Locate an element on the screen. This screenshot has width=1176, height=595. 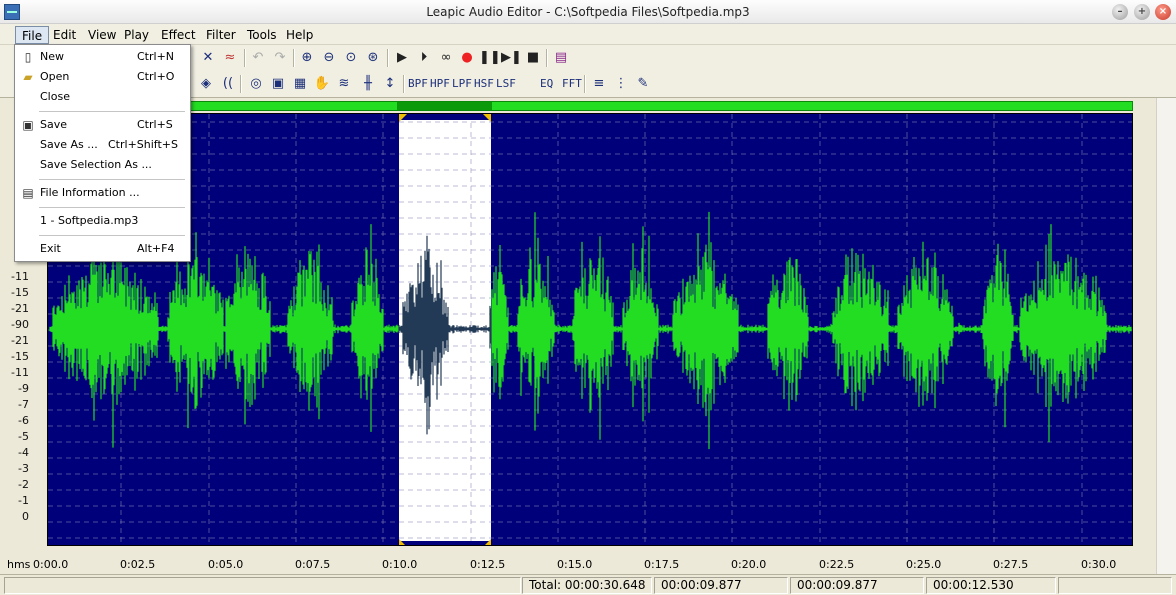
menu-item-label: New is located at coordinates (52, 56).